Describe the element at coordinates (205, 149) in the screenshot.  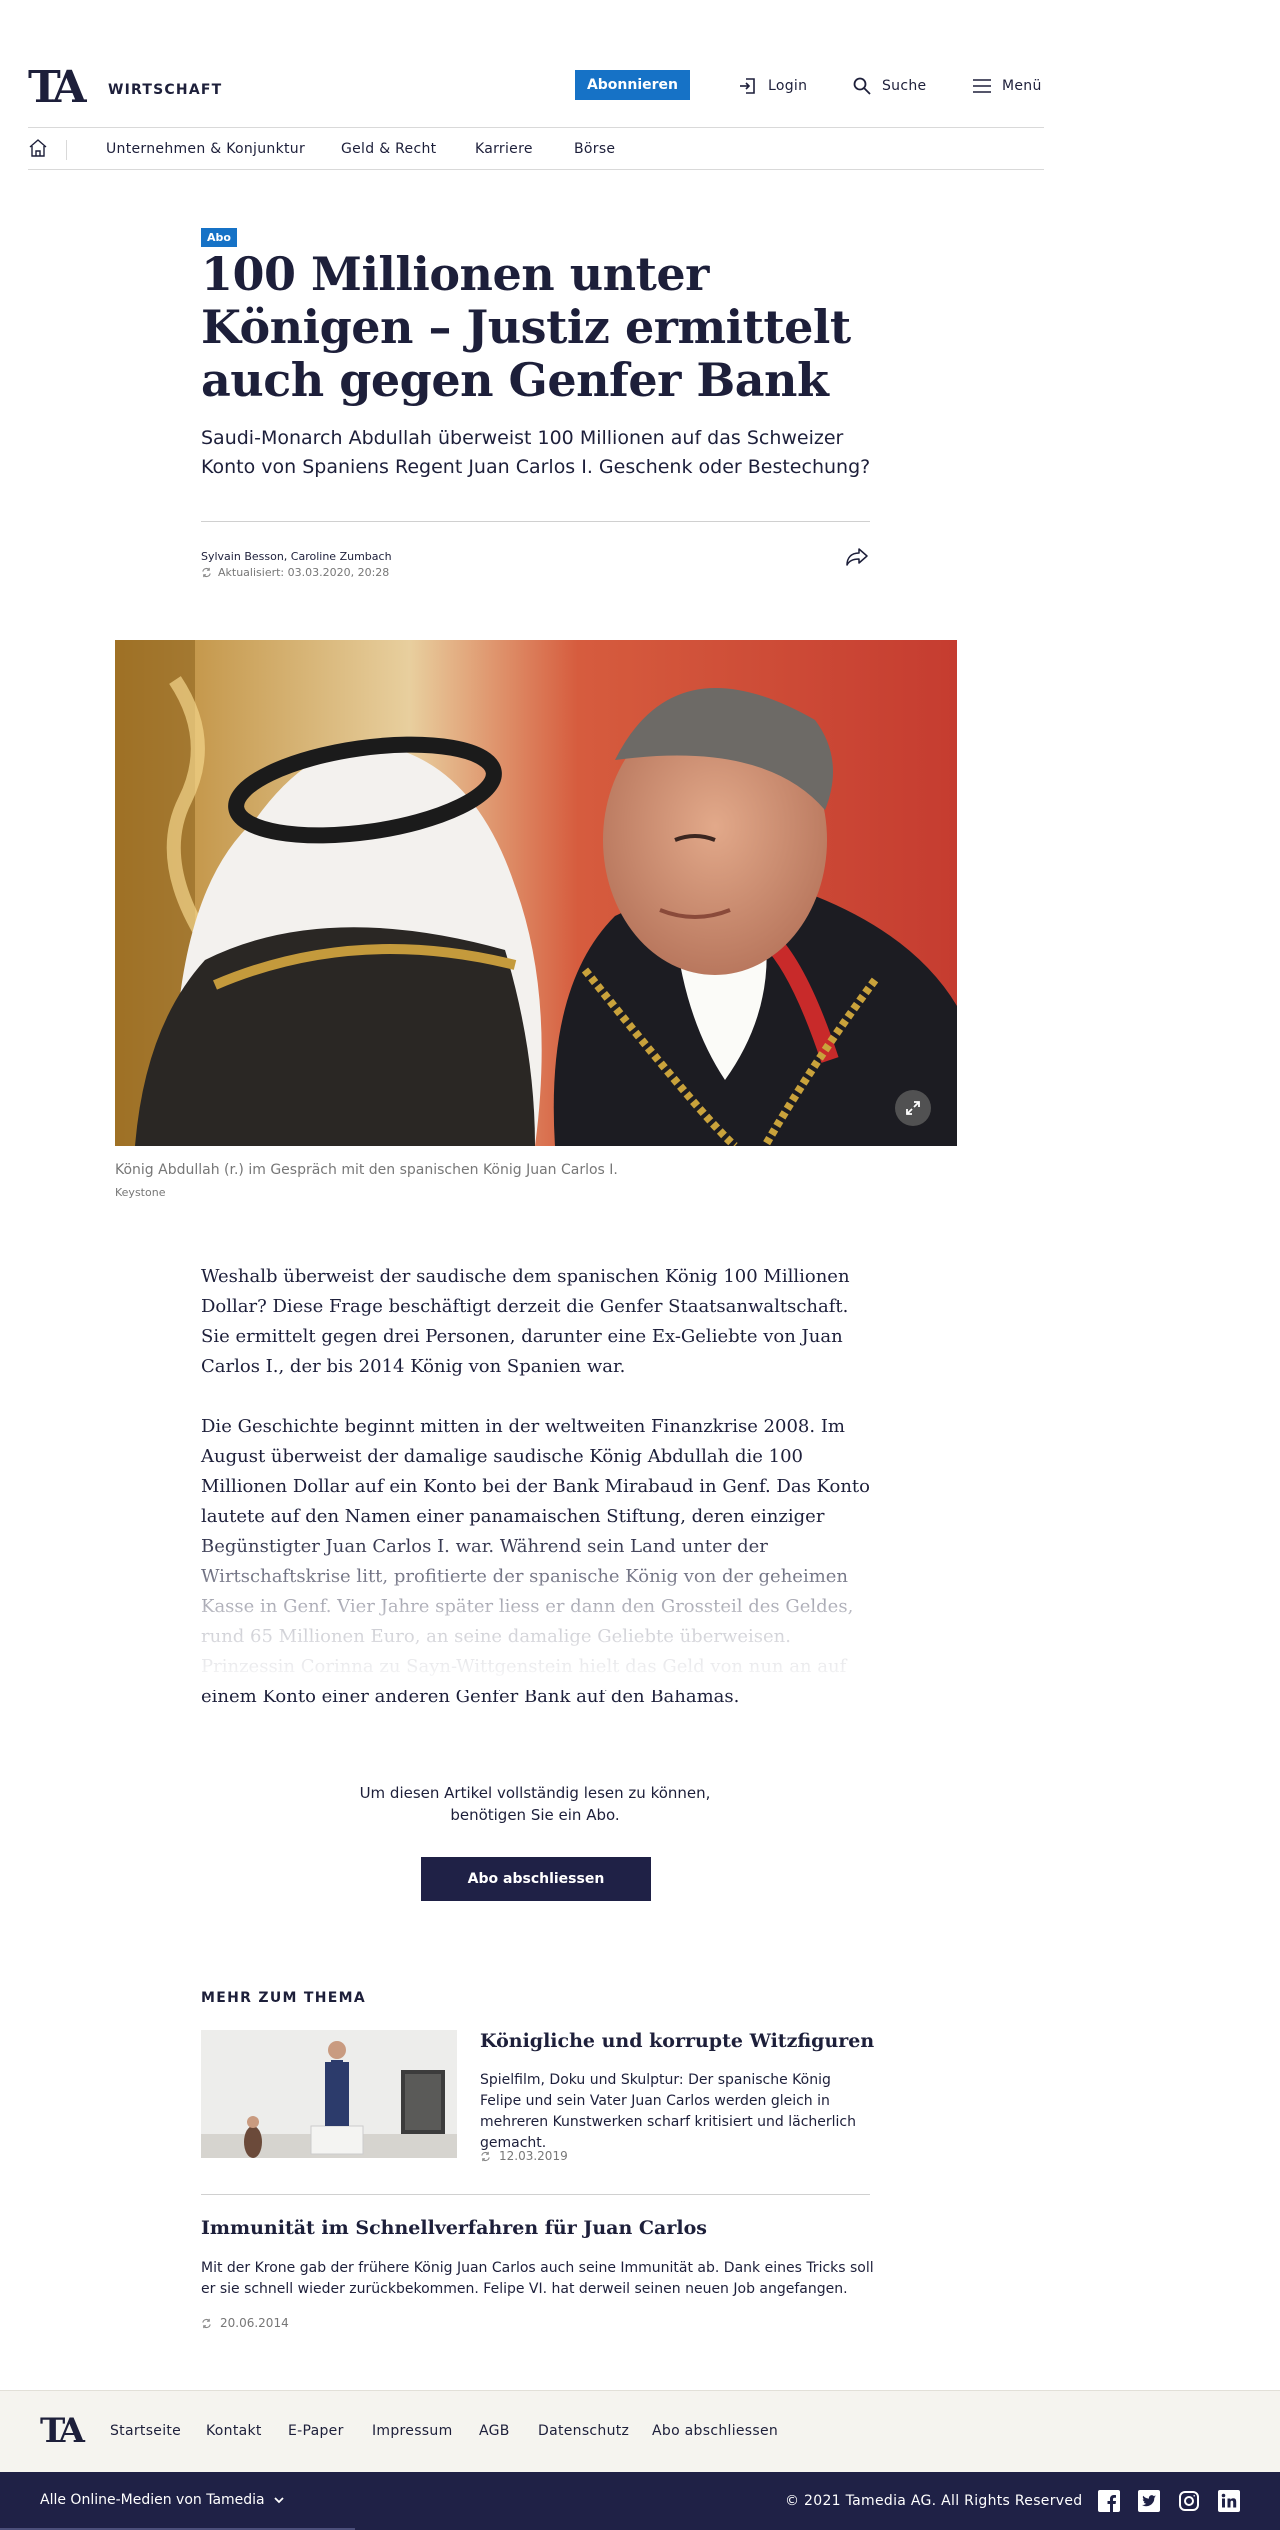
I see `subnav-item-unternehmen: Unternehmen & Konjunktur` at that location.